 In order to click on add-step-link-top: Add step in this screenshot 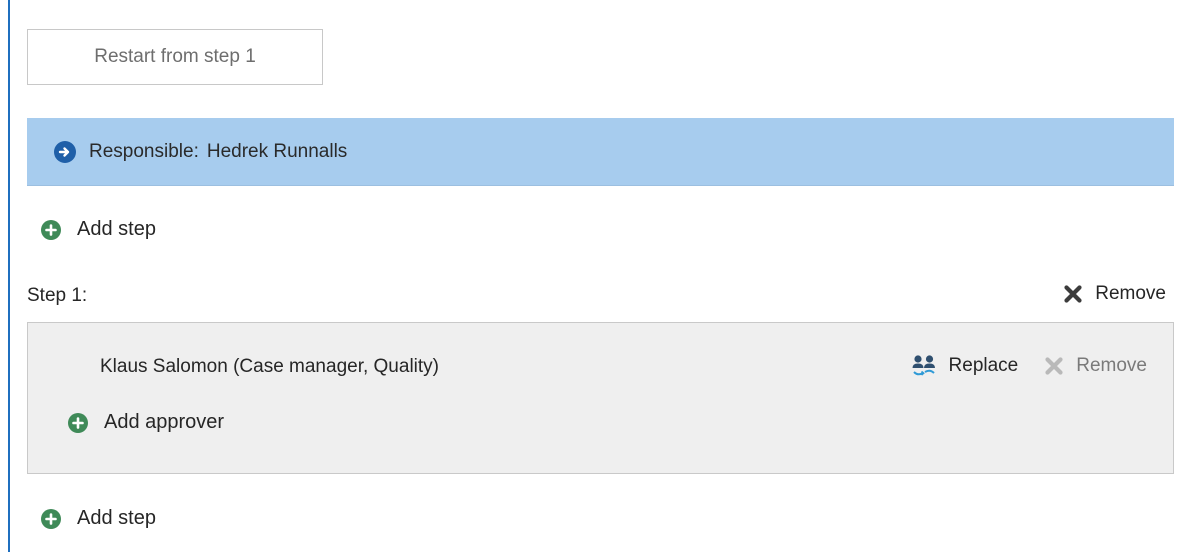, I will do `click(98, 229)`.